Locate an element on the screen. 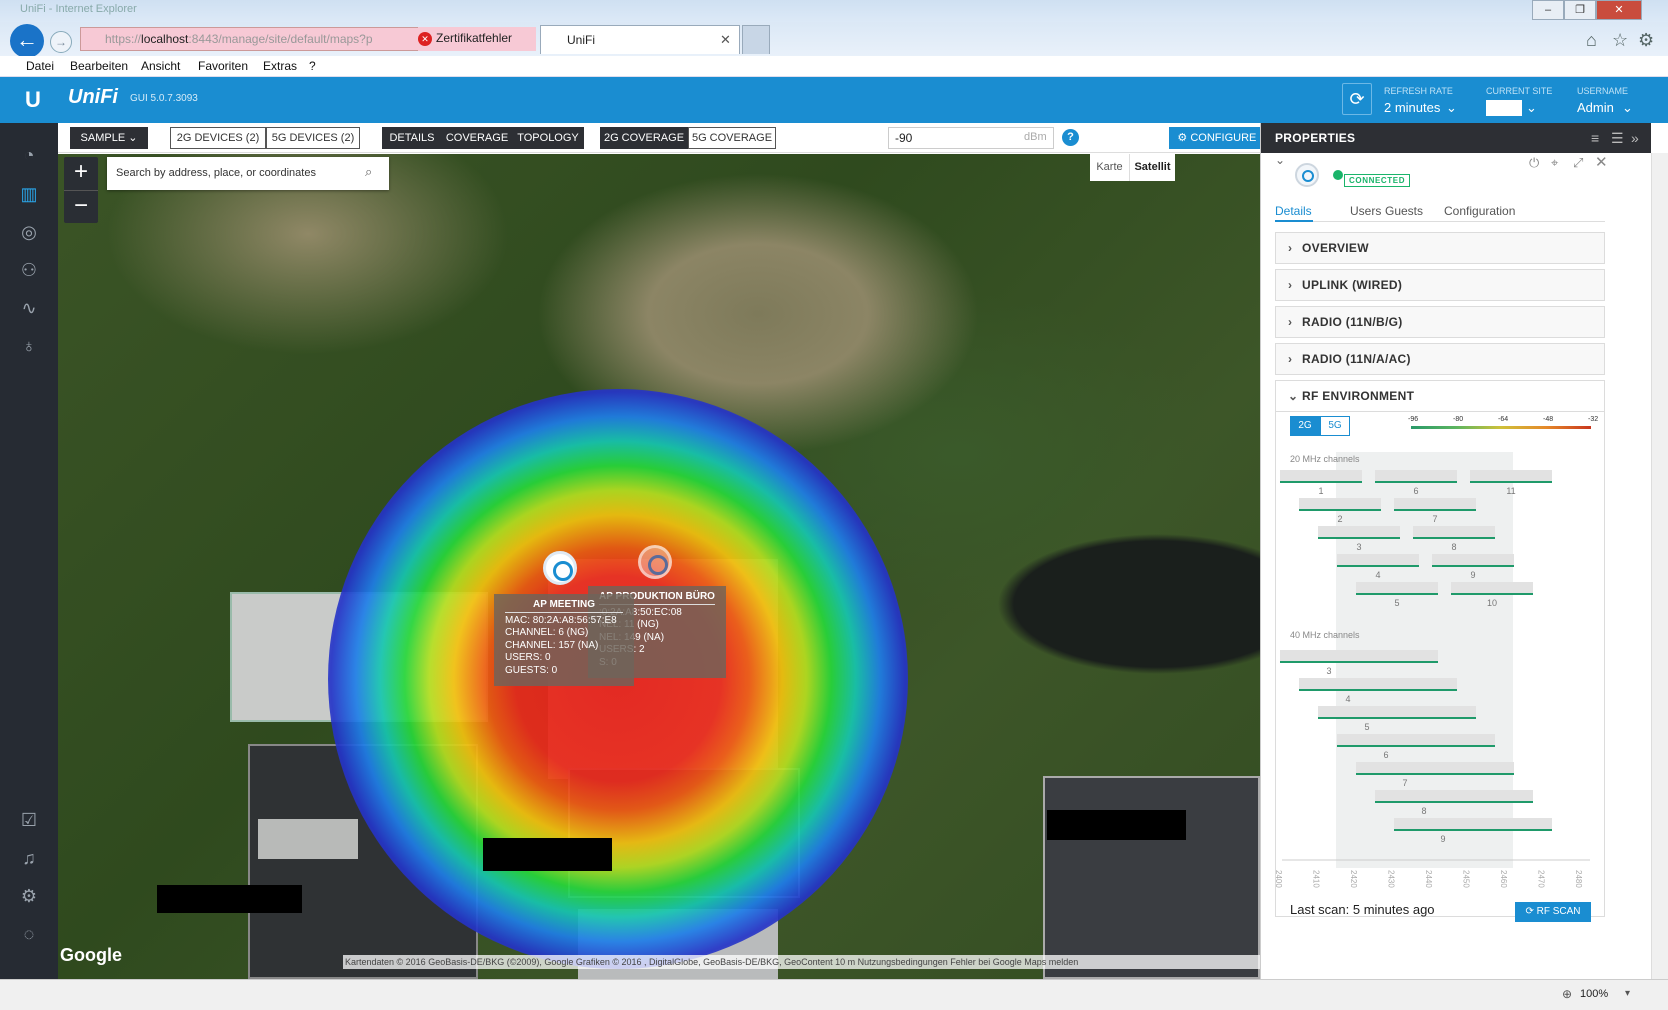 The image size is (1668, 1010). rf-scan-button: ⟳ RF SCAN is located at coordinates (1553, 912).